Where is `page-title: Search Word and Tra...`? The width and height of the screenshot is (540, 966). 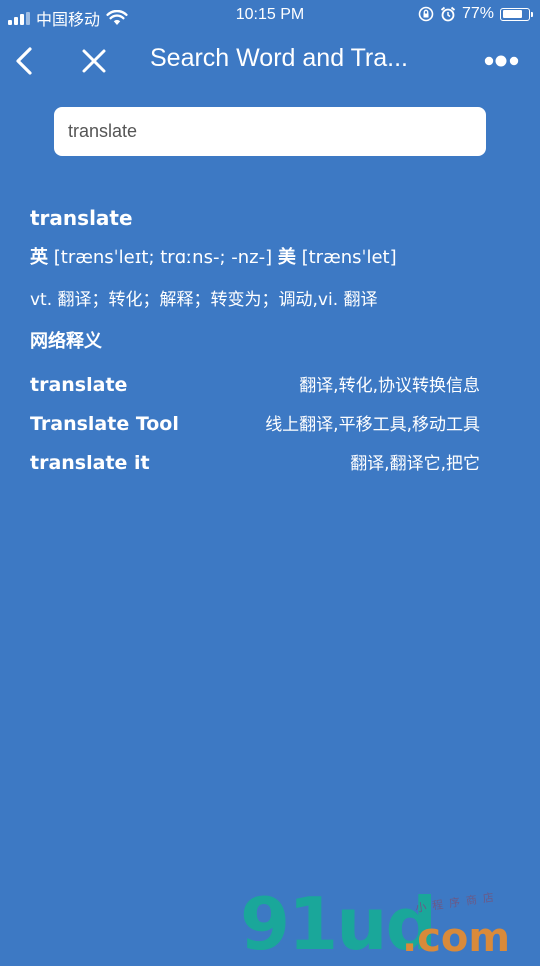 page-title: Search Word and Tra... is located at coordinates (279, 58).